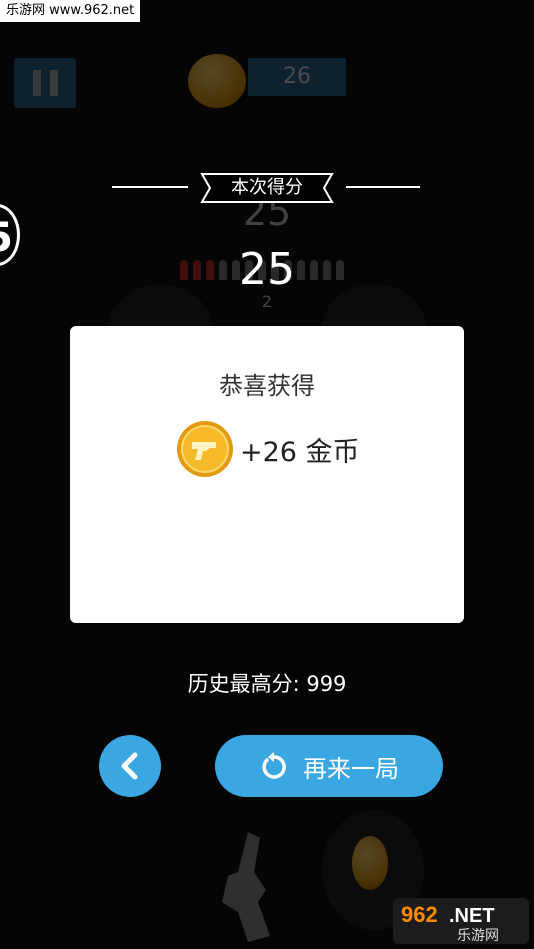 The width and height of the screenshot is (534, 949). Describe the element at coordinates (478, 936) in the screenshot. I see `svg-text: 乐游网` at that location.